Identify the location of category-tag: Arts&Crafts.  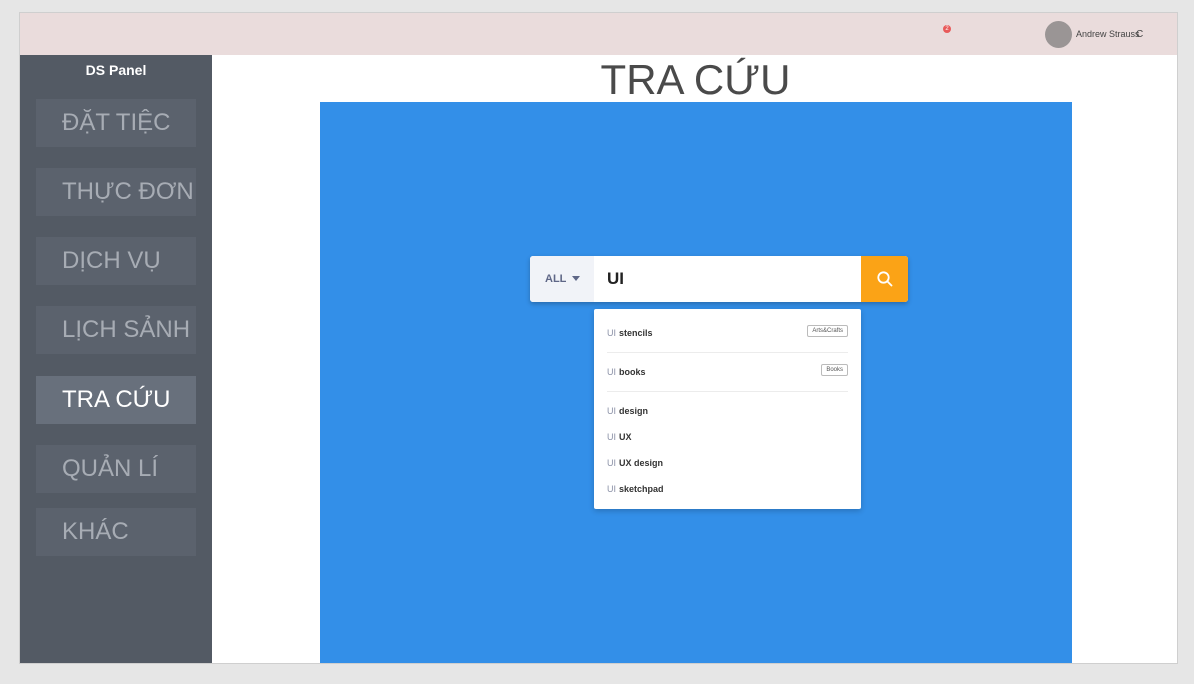
(827, 331).